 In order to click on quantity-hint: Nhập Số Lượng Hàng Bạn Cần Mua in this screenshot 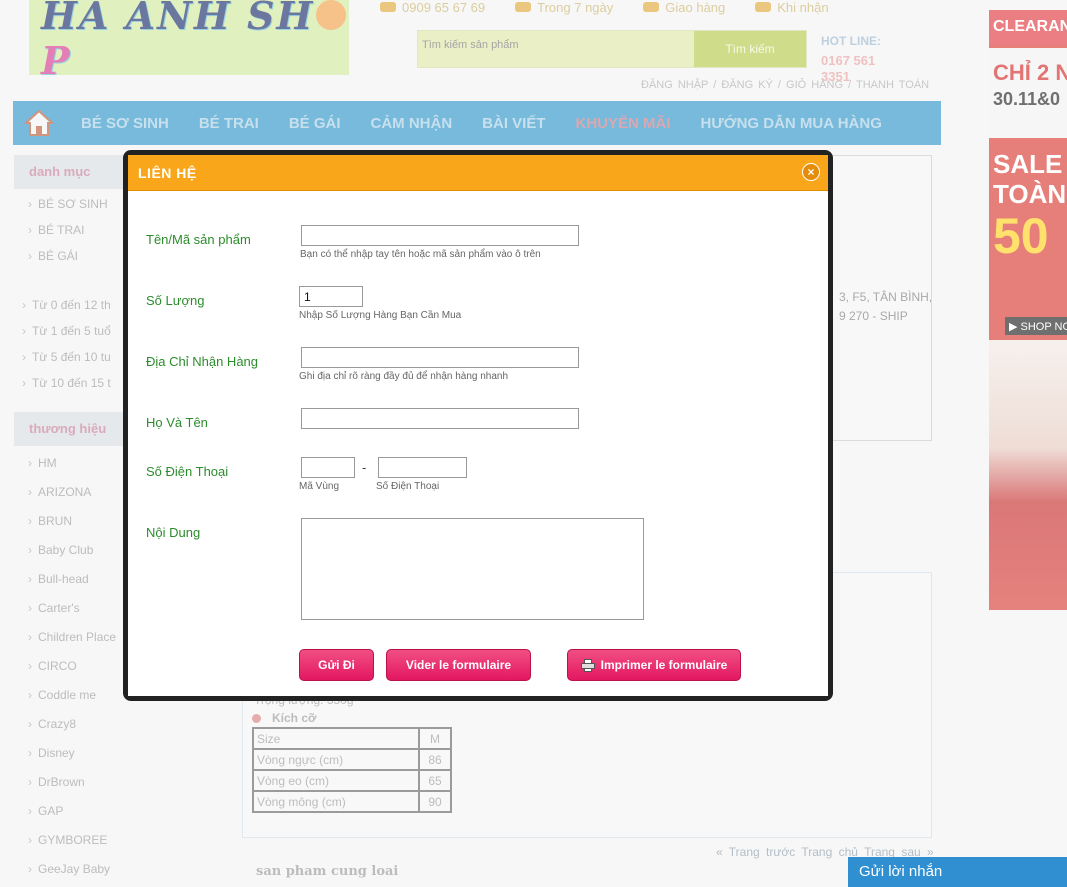, I will do `click(380, 315)`.